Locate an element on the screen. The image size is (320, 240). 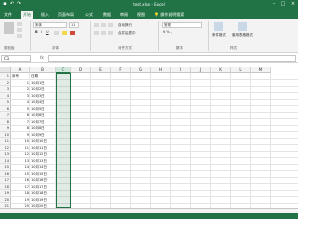
align-bottom-icon is located at coordinates (110, 25).